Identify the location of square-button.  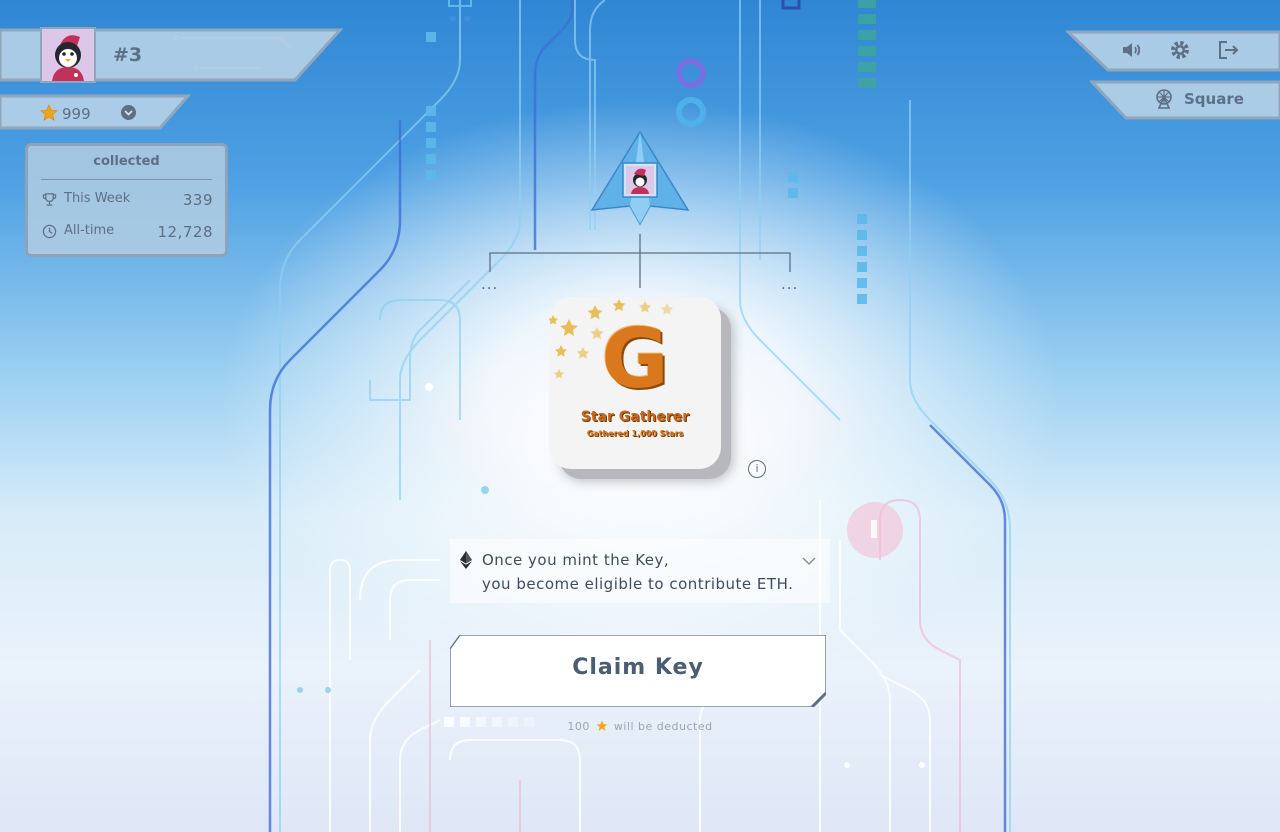
(1164, 99).